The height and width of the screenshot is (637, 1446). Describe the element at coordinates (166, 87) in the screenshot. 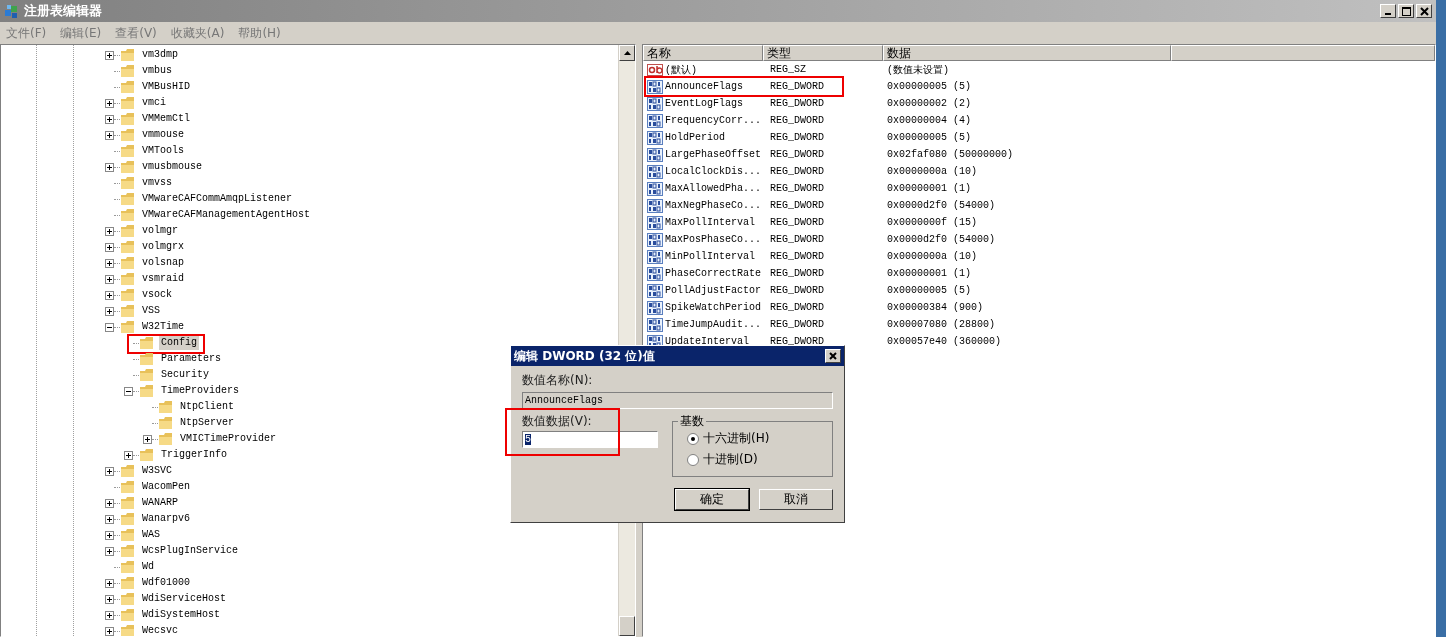

I see `tree-item: VMBusHID` at that location.